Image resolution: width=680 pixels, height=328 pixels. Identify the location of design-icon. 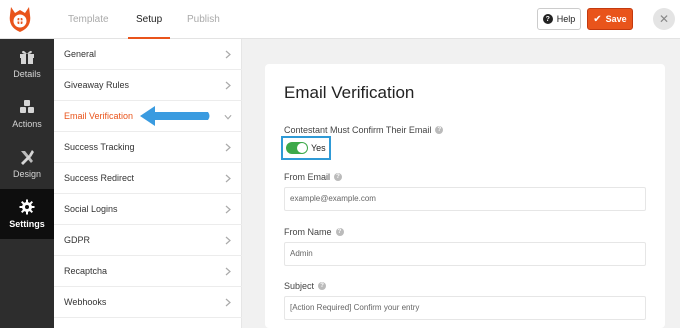
(27, 157).